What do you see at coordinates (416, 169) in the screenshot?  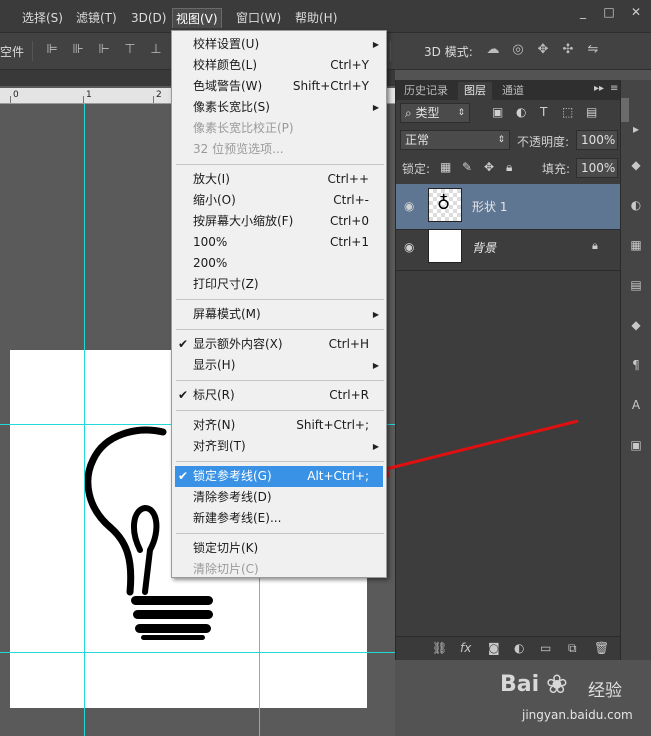 I see `lock-label: 锁定:` at bounding box center [416, 169].